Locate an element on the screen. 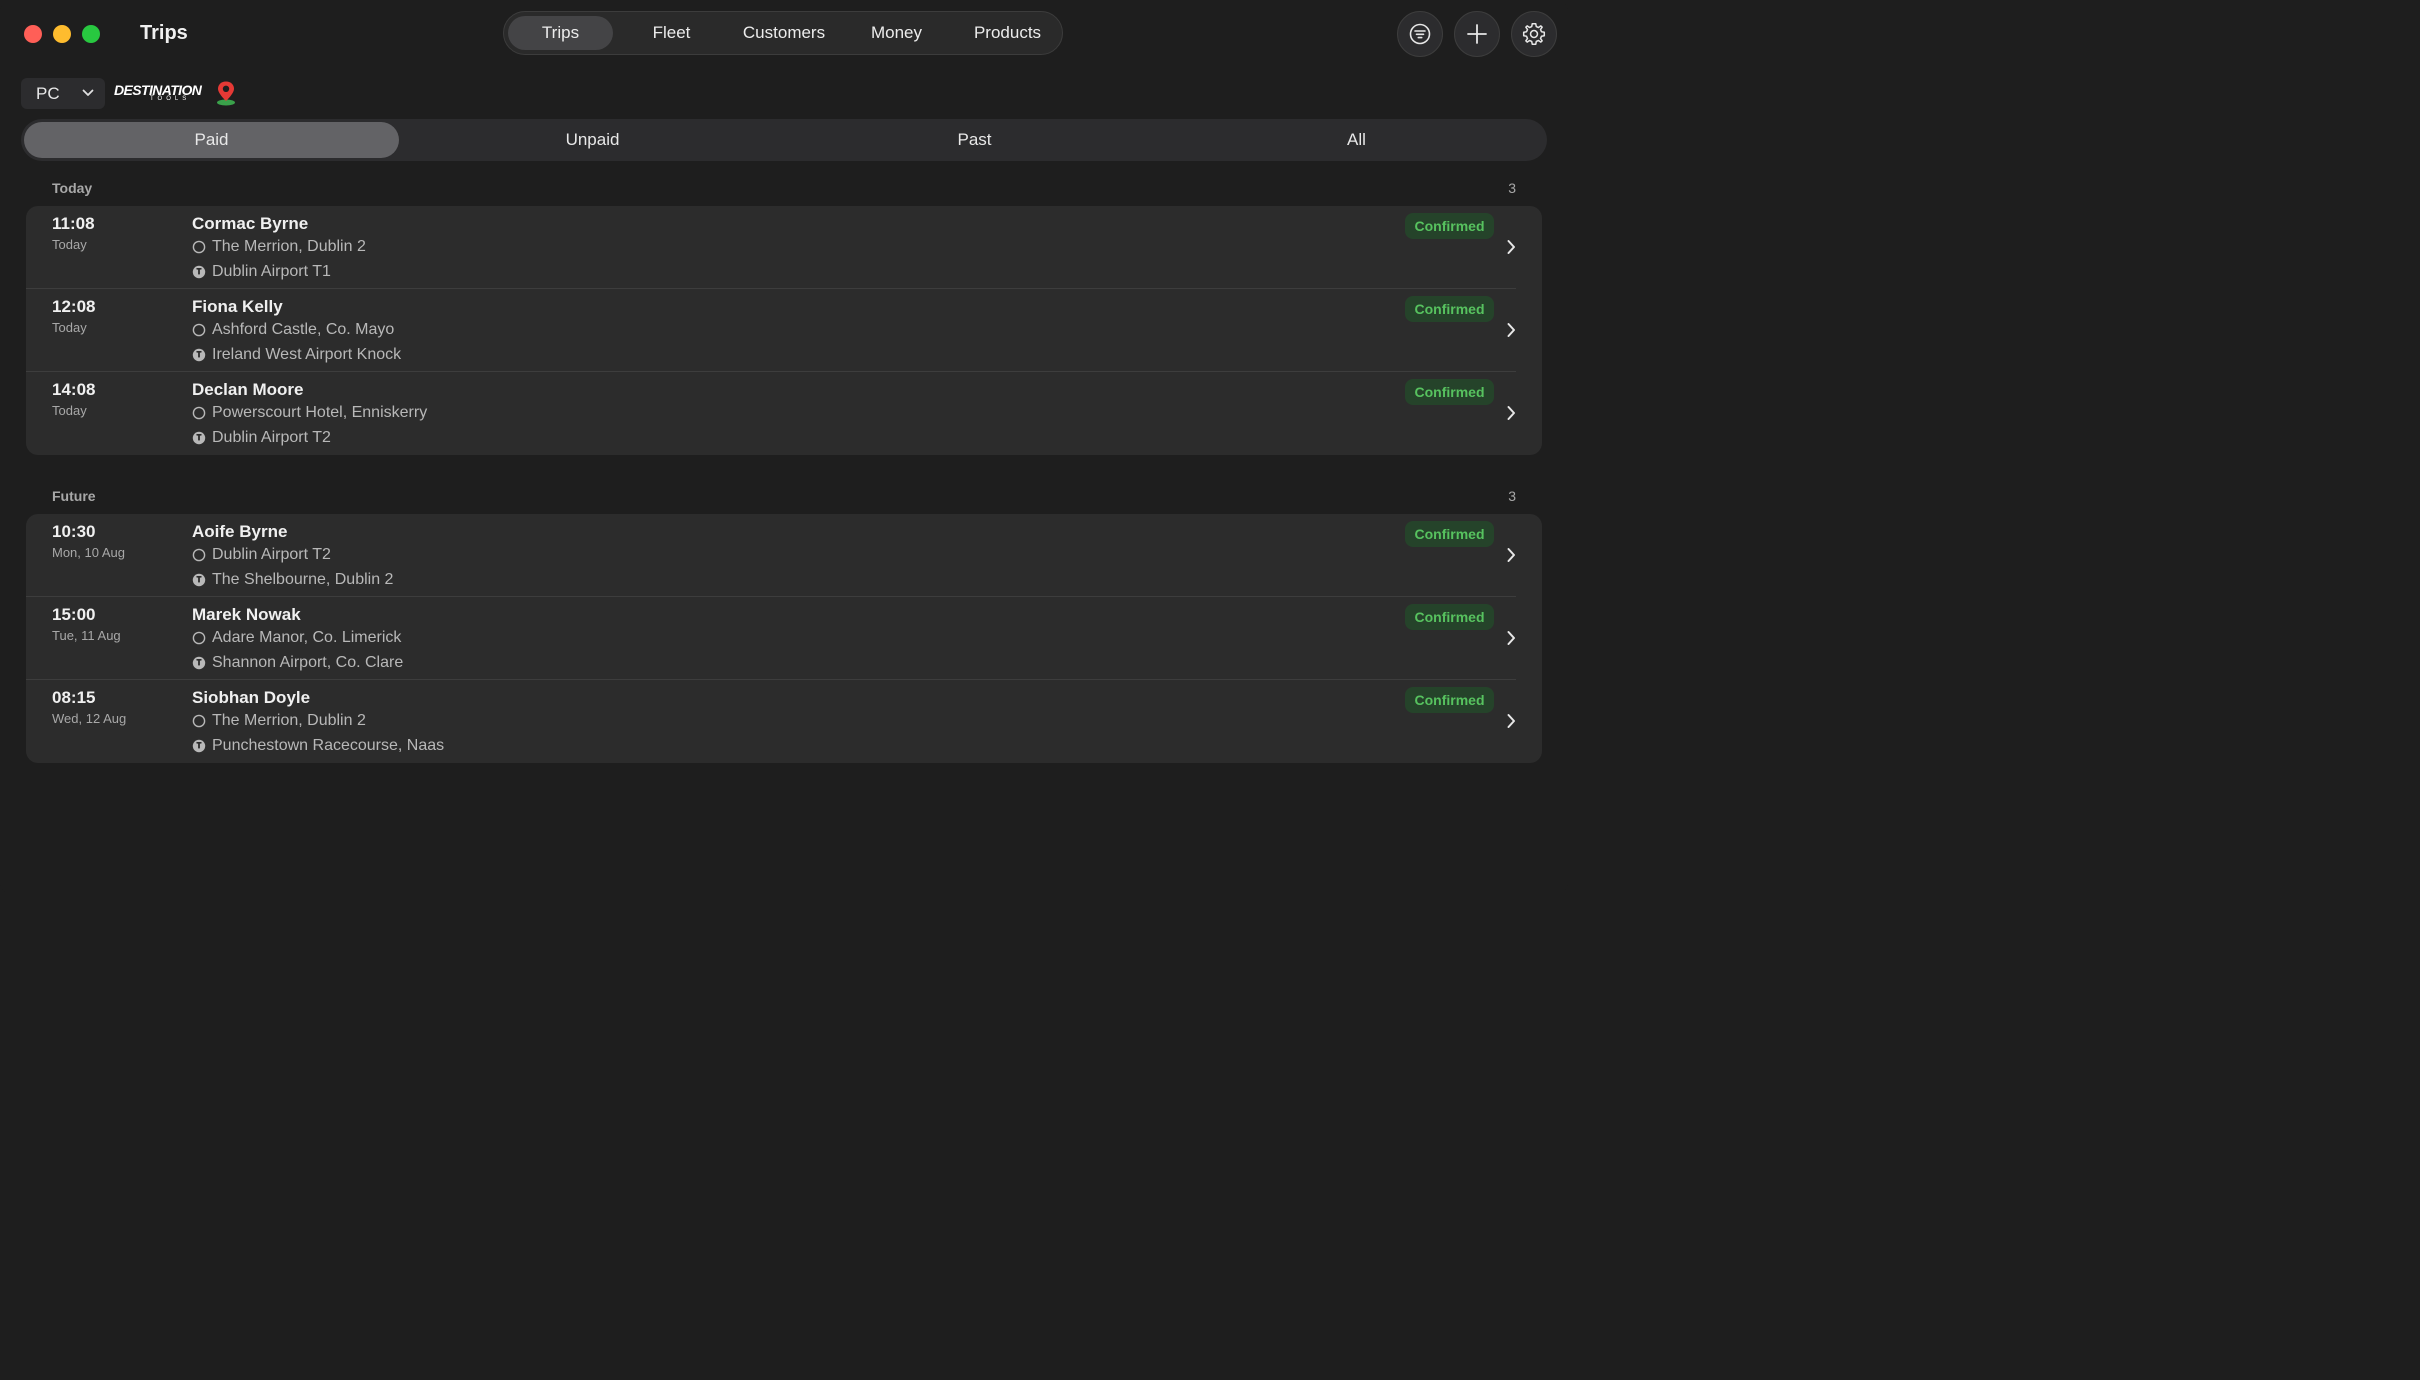 The height and width of the screenshot is (1380, 2420). nav-tab-customers: Customers is located at coordinates (784, 33).